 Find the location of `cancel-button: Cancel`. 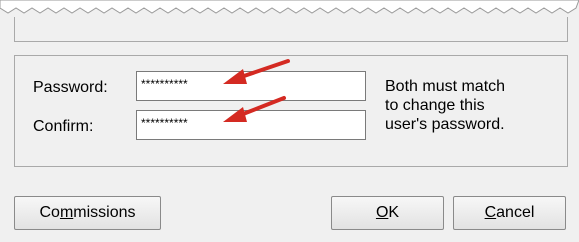

cancel-button: Cancel is located at coordinates (509, 213).